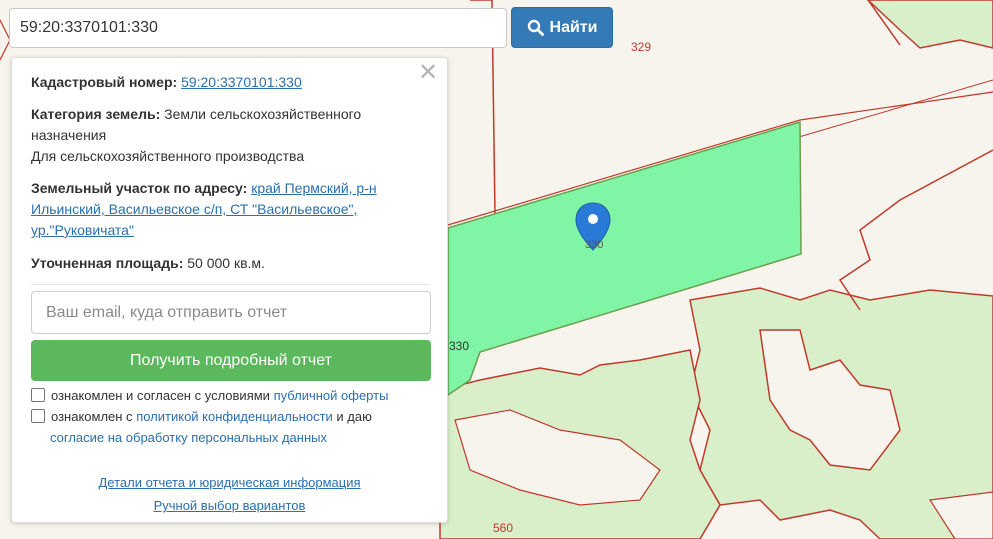 This screenshot has height=539, width=993. What do you see at coordinates (168, 156) in the screenshot?
I see `land-usage-value: Для сельскохозяйственного производства` at bounding box center [168, 156].